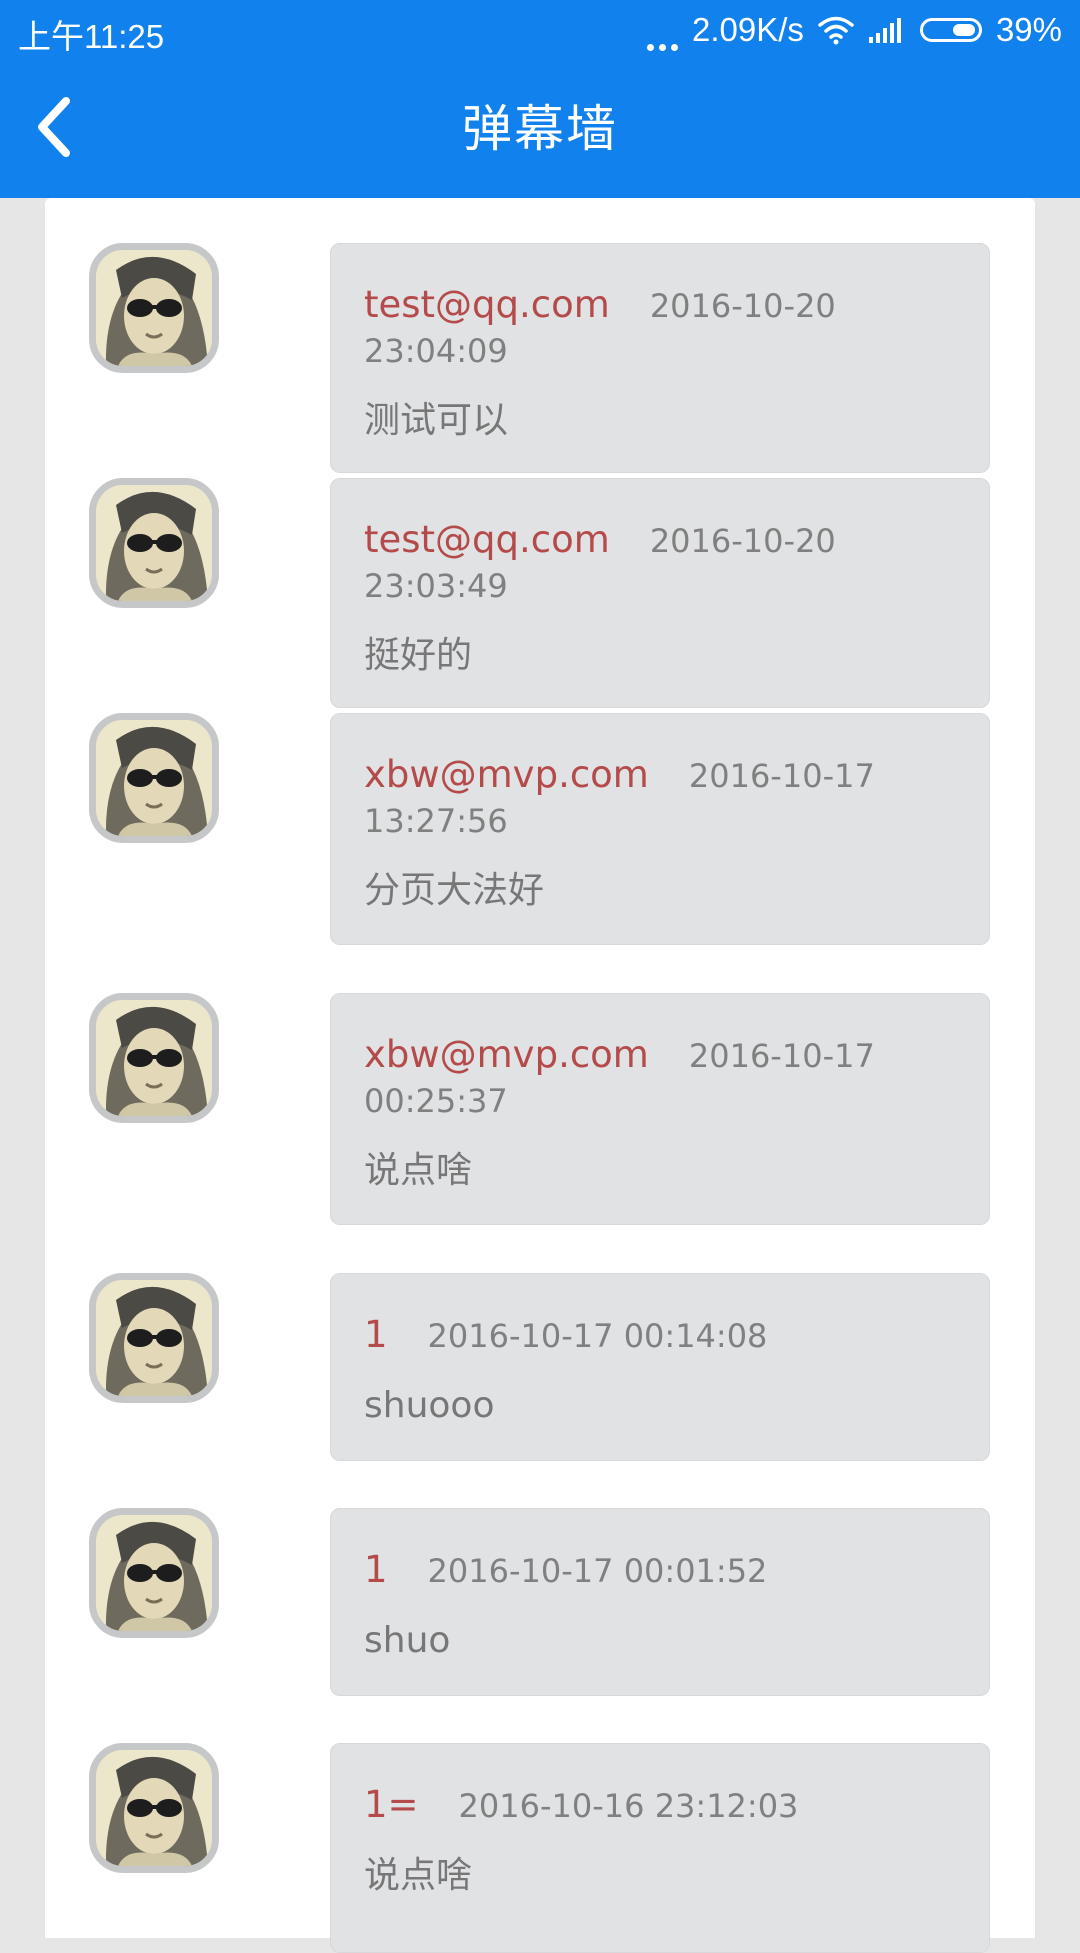 Image resolution: width=1080 pixels, height=1953 pixels. Describe the element at coordinates (660, 1602) in the screenshot. I see `message-bubble: 1 2016-10-17 00:01:52 shuo` at that location.